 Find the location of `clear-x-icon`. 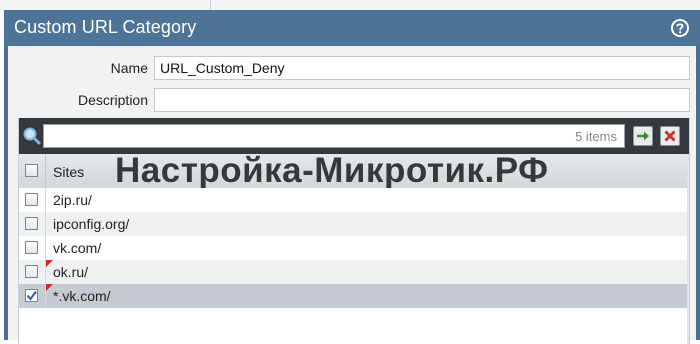

clear-x-icon is located at coordinates (670, 136).